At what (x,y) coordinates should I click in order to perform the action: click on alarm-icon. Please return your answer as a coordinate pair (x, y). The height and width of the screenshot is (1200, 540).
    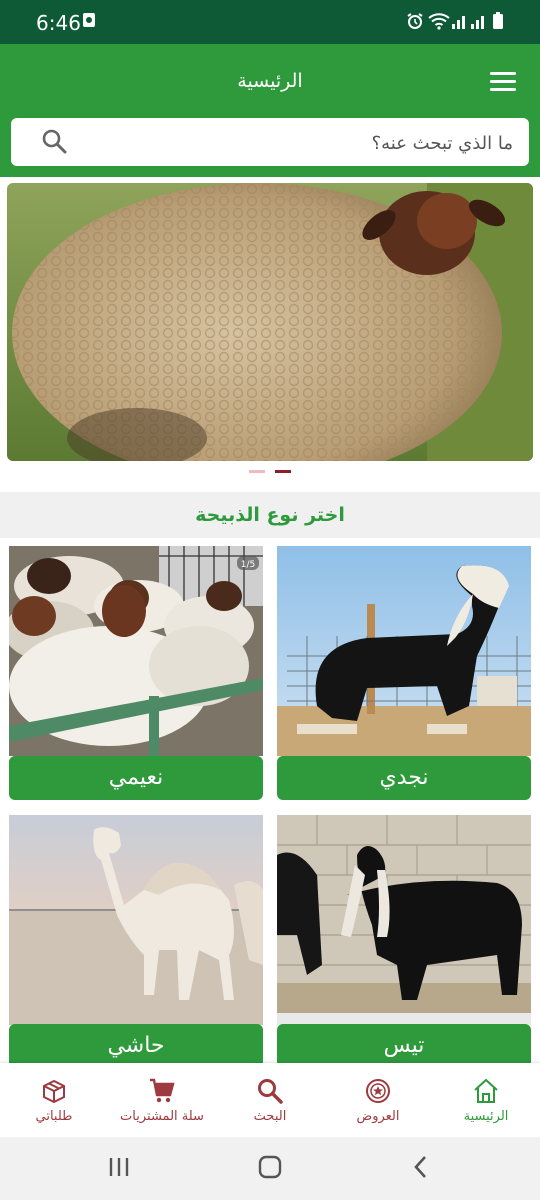
    Looking at the image, I should click on (415, 21).